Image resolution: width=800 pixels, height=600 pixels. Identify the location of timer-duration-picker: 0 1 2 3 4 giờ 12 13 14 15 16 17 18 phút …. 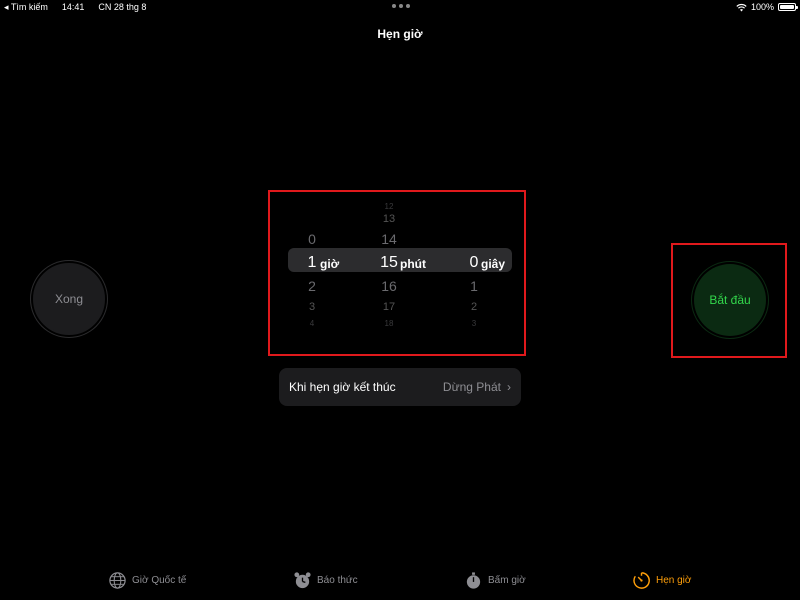
(399, 263).